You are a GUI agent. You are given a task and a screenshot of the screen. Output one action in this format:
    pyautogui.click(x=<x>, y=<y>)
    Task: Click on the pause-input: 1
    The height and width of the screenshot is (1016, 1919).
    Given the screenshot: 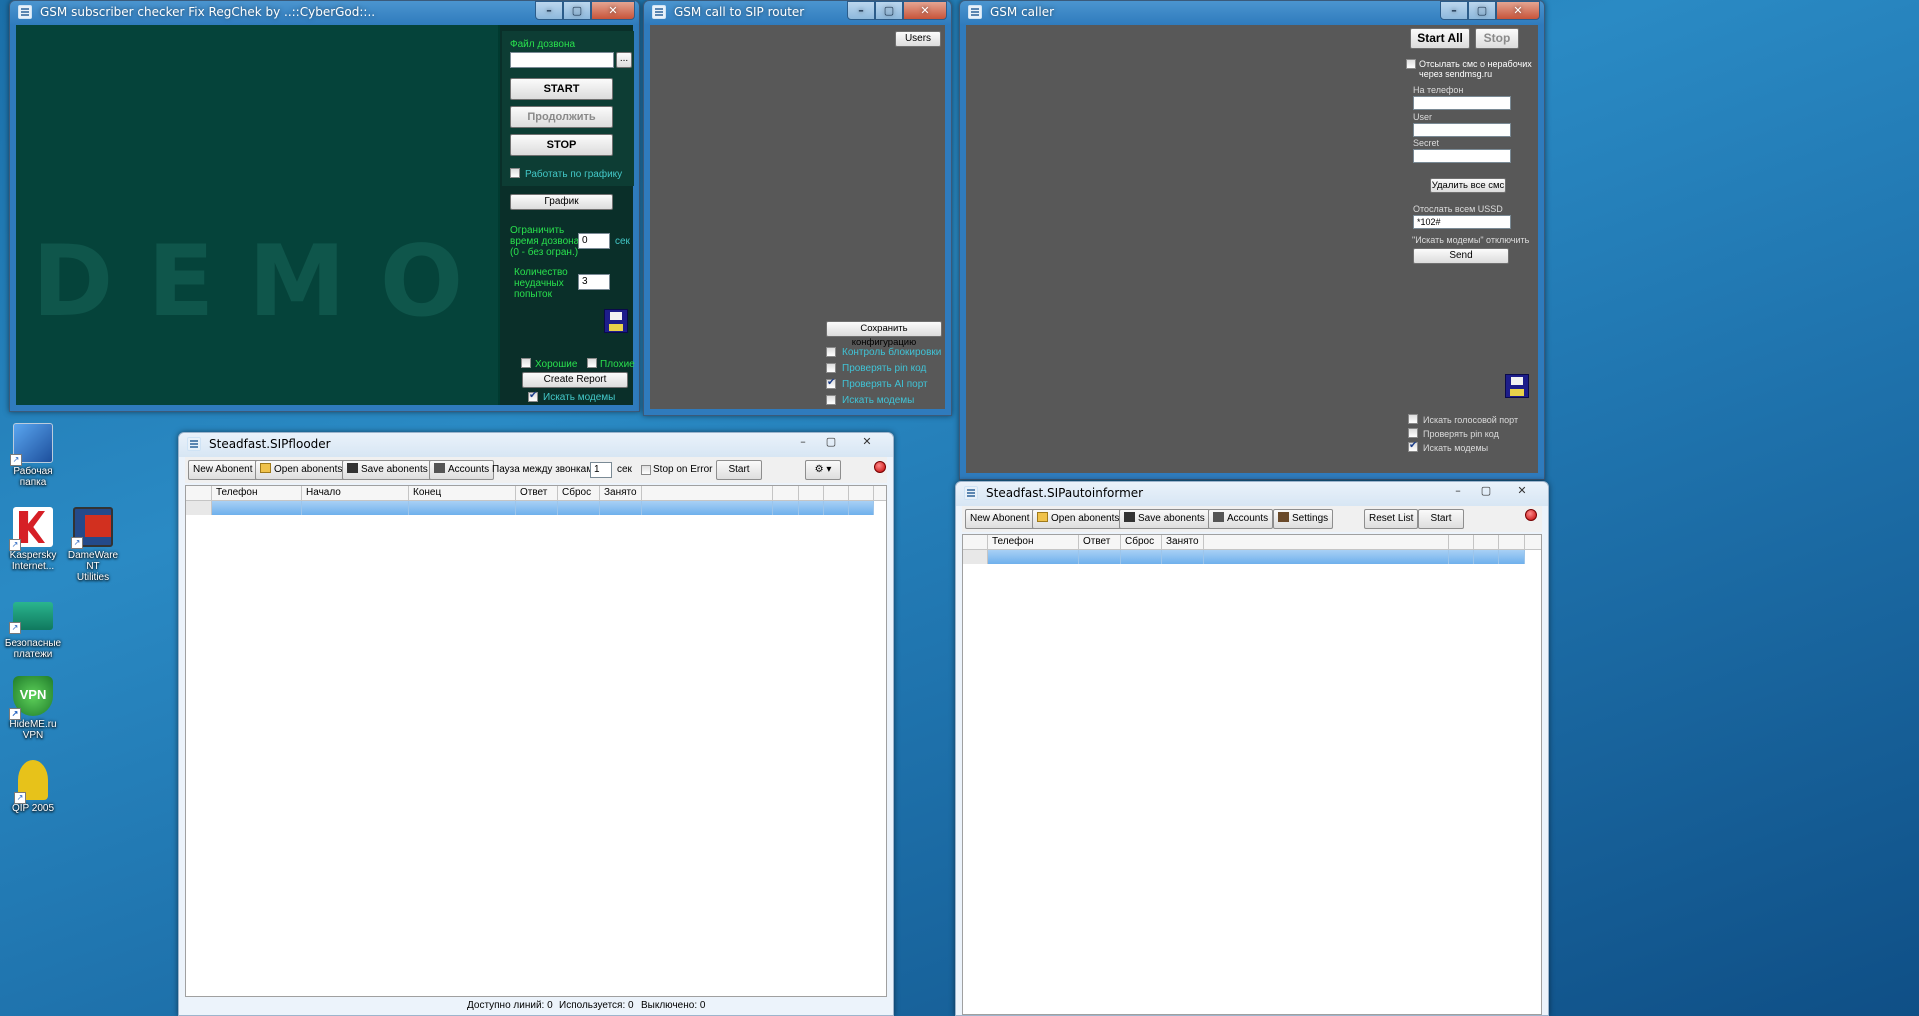 What is the action you would take?
    pyautogui.click(x=601, y=470)
    